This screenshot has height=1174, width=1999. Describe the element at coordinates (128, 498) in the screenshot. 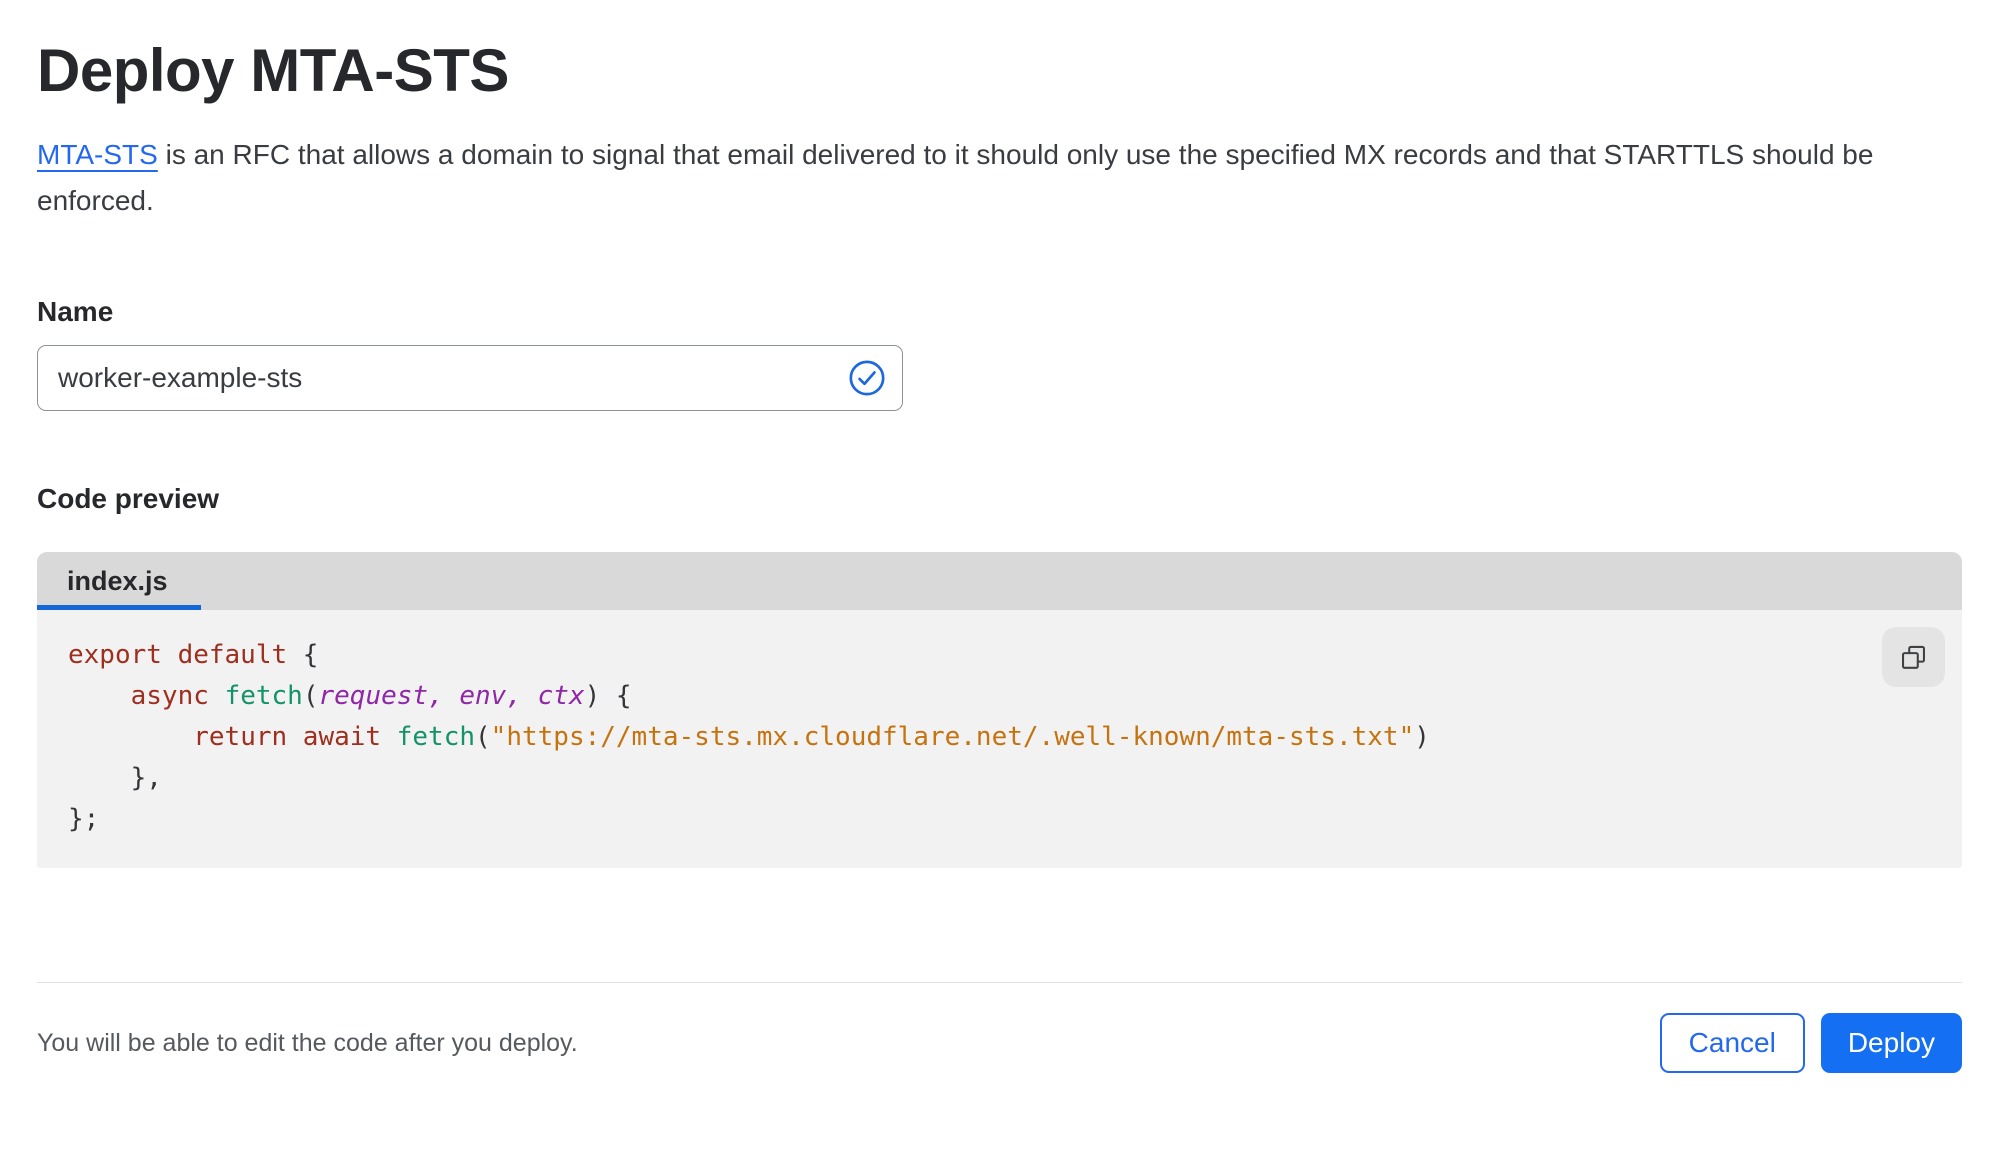

I see `code-preview-label: Code preview` at that location.